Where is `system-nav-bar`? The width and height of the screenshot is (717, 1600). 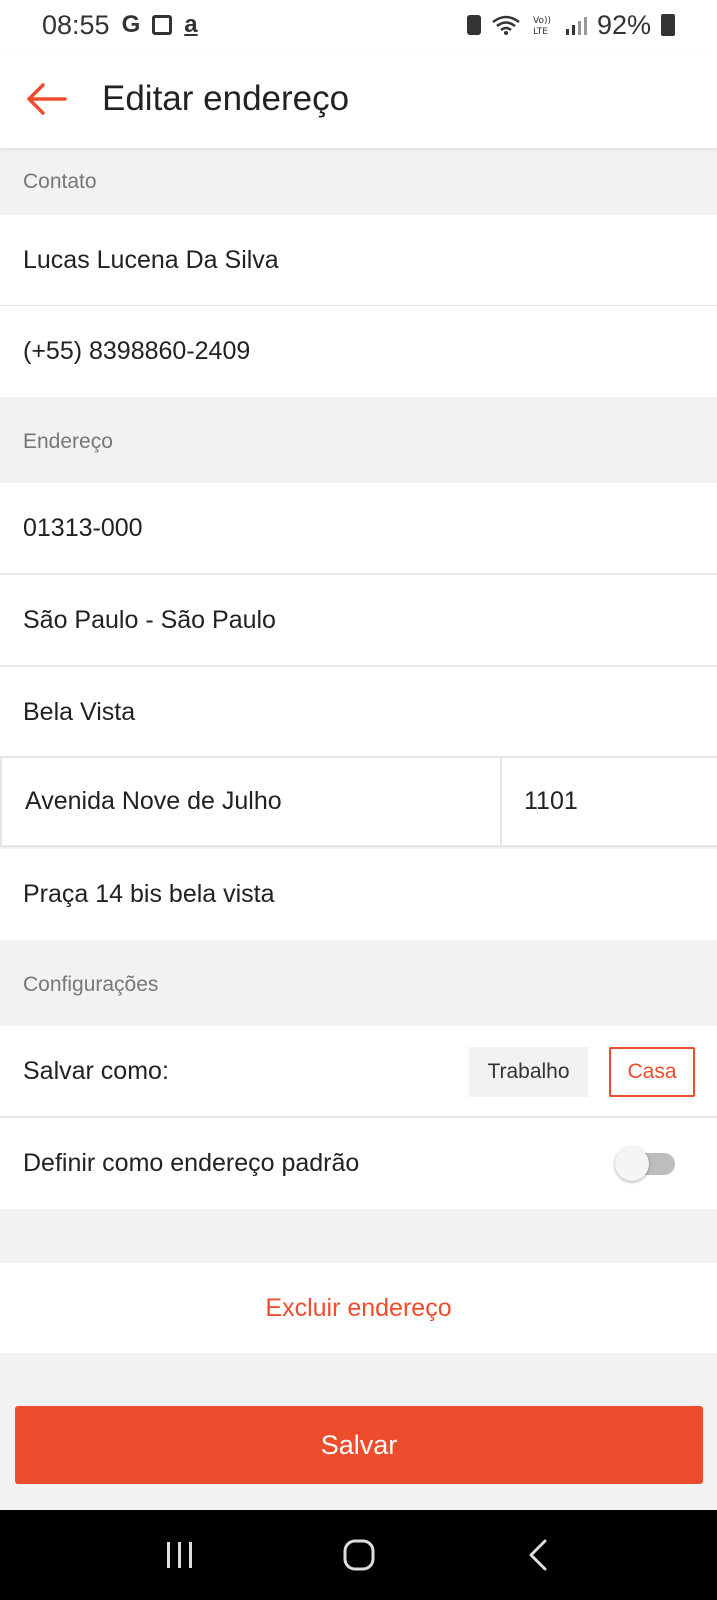
system-nav-bar is located at coordinates (358, 1555).